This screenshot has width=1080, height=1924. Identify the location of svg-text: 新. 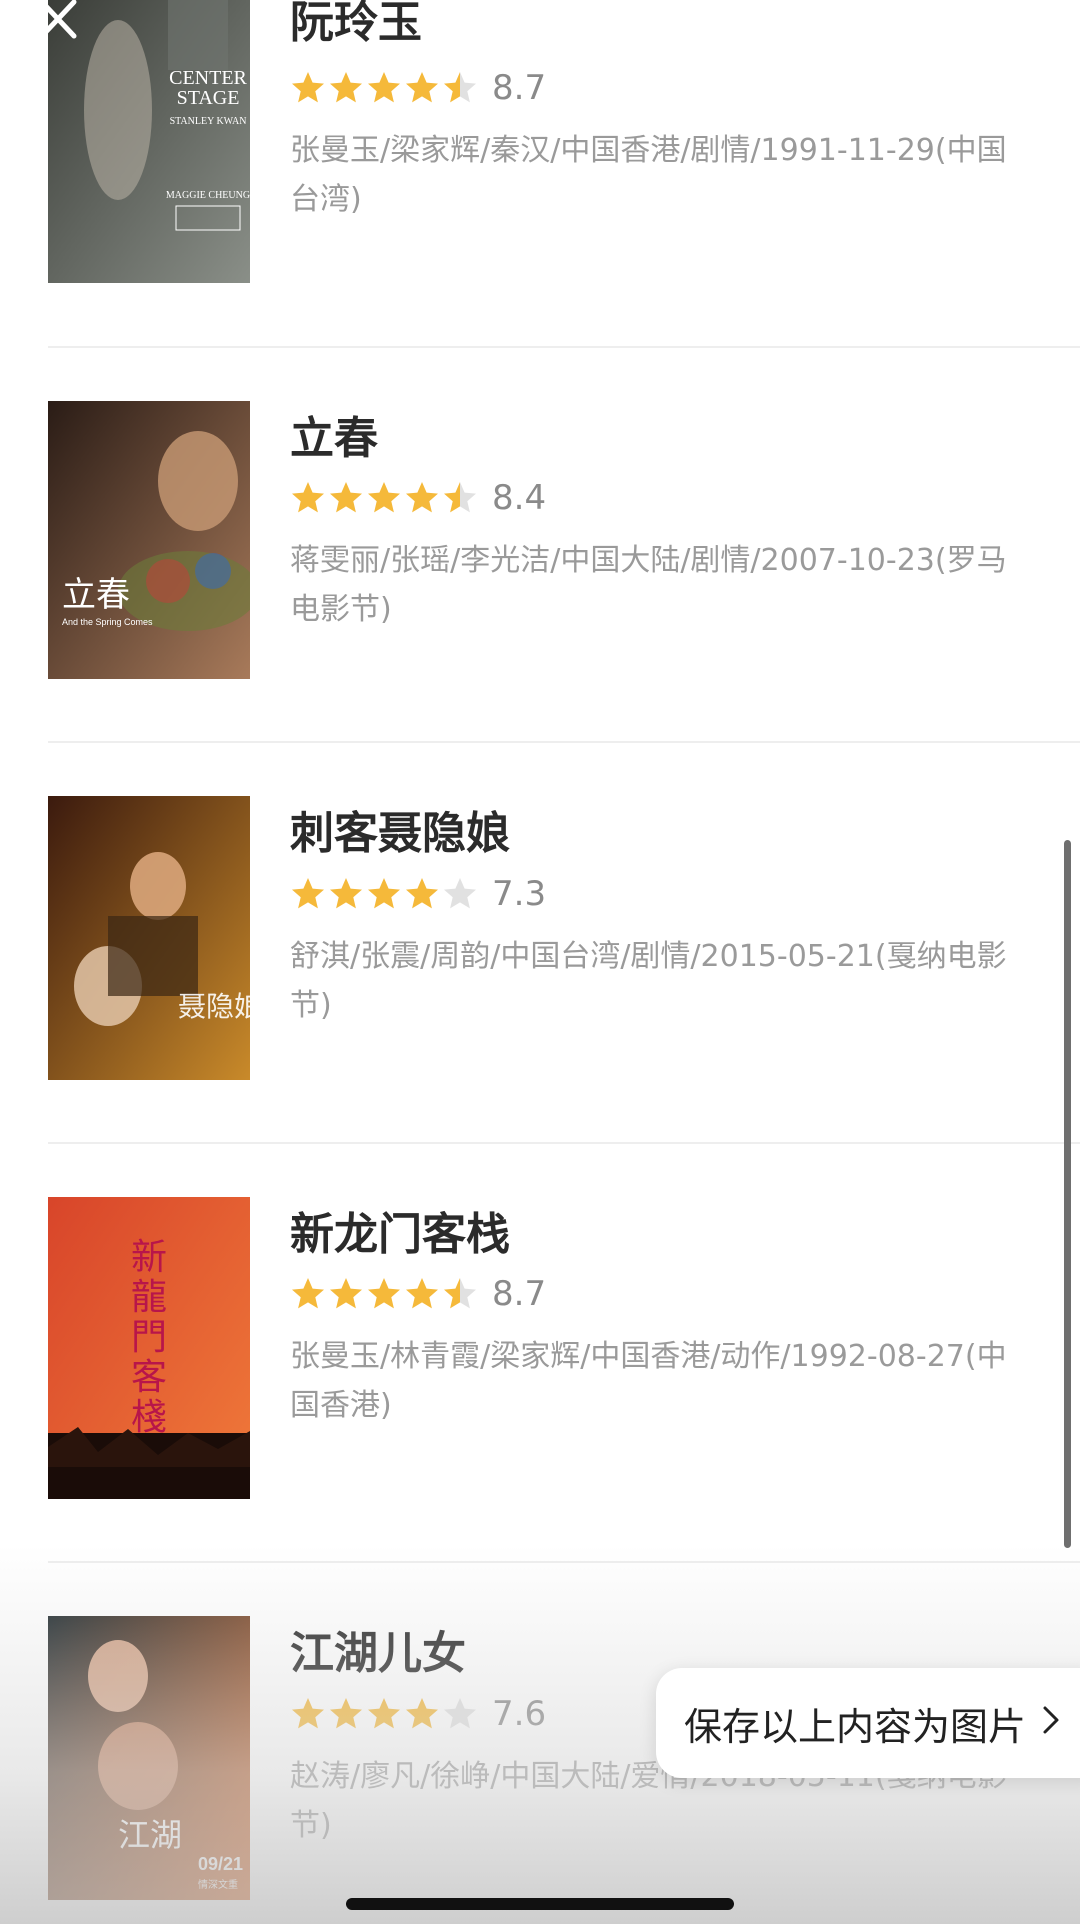
(149, 1257).